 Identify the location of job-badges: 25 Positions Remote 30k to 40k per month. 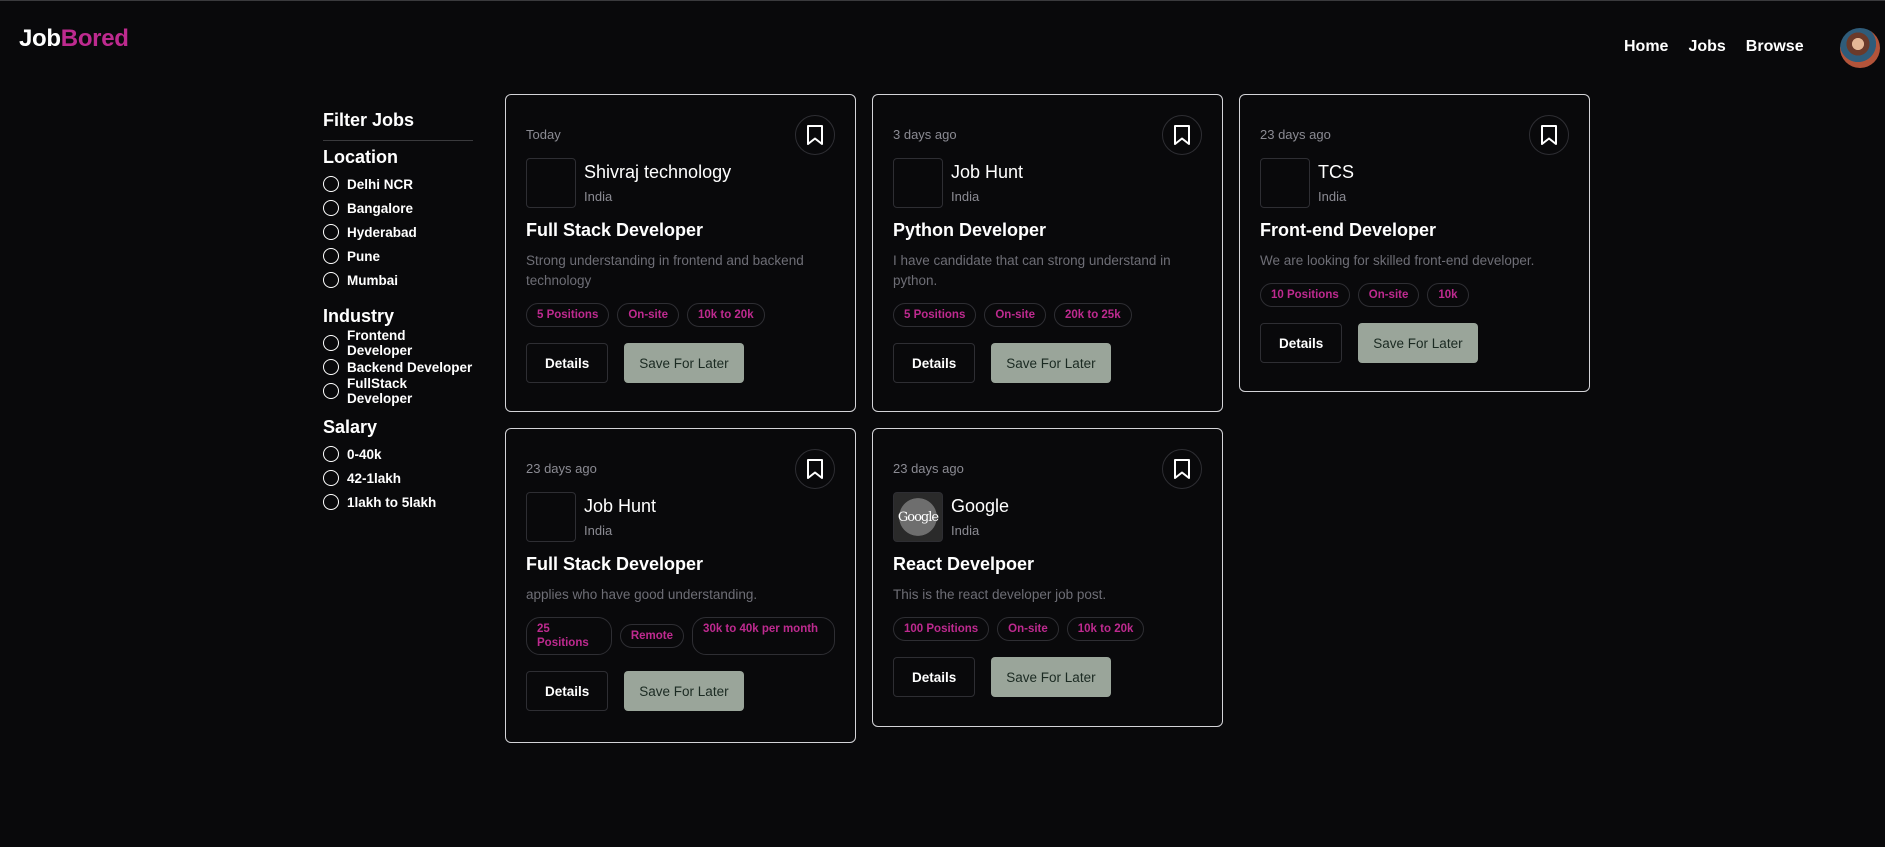
(680, 636).